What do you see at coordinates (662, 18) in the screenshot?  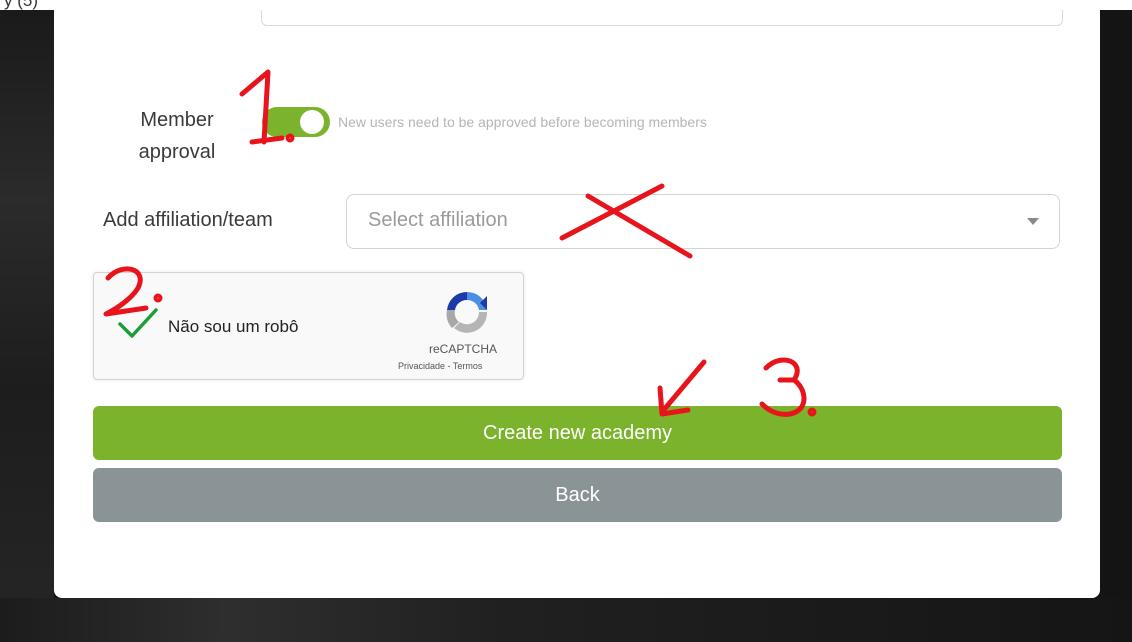 I see `previous-input-field` at bounding box center [662, 18].